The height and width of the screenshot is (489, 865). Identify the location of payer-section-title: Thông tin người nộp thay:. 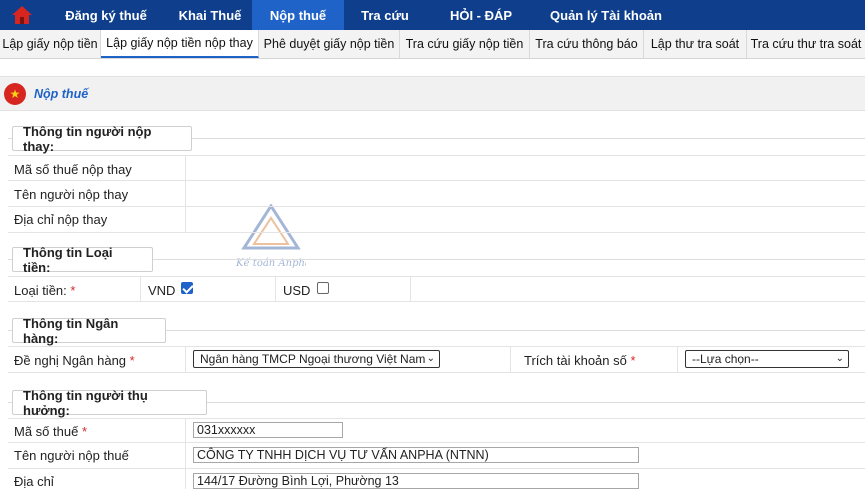
(102, 139).